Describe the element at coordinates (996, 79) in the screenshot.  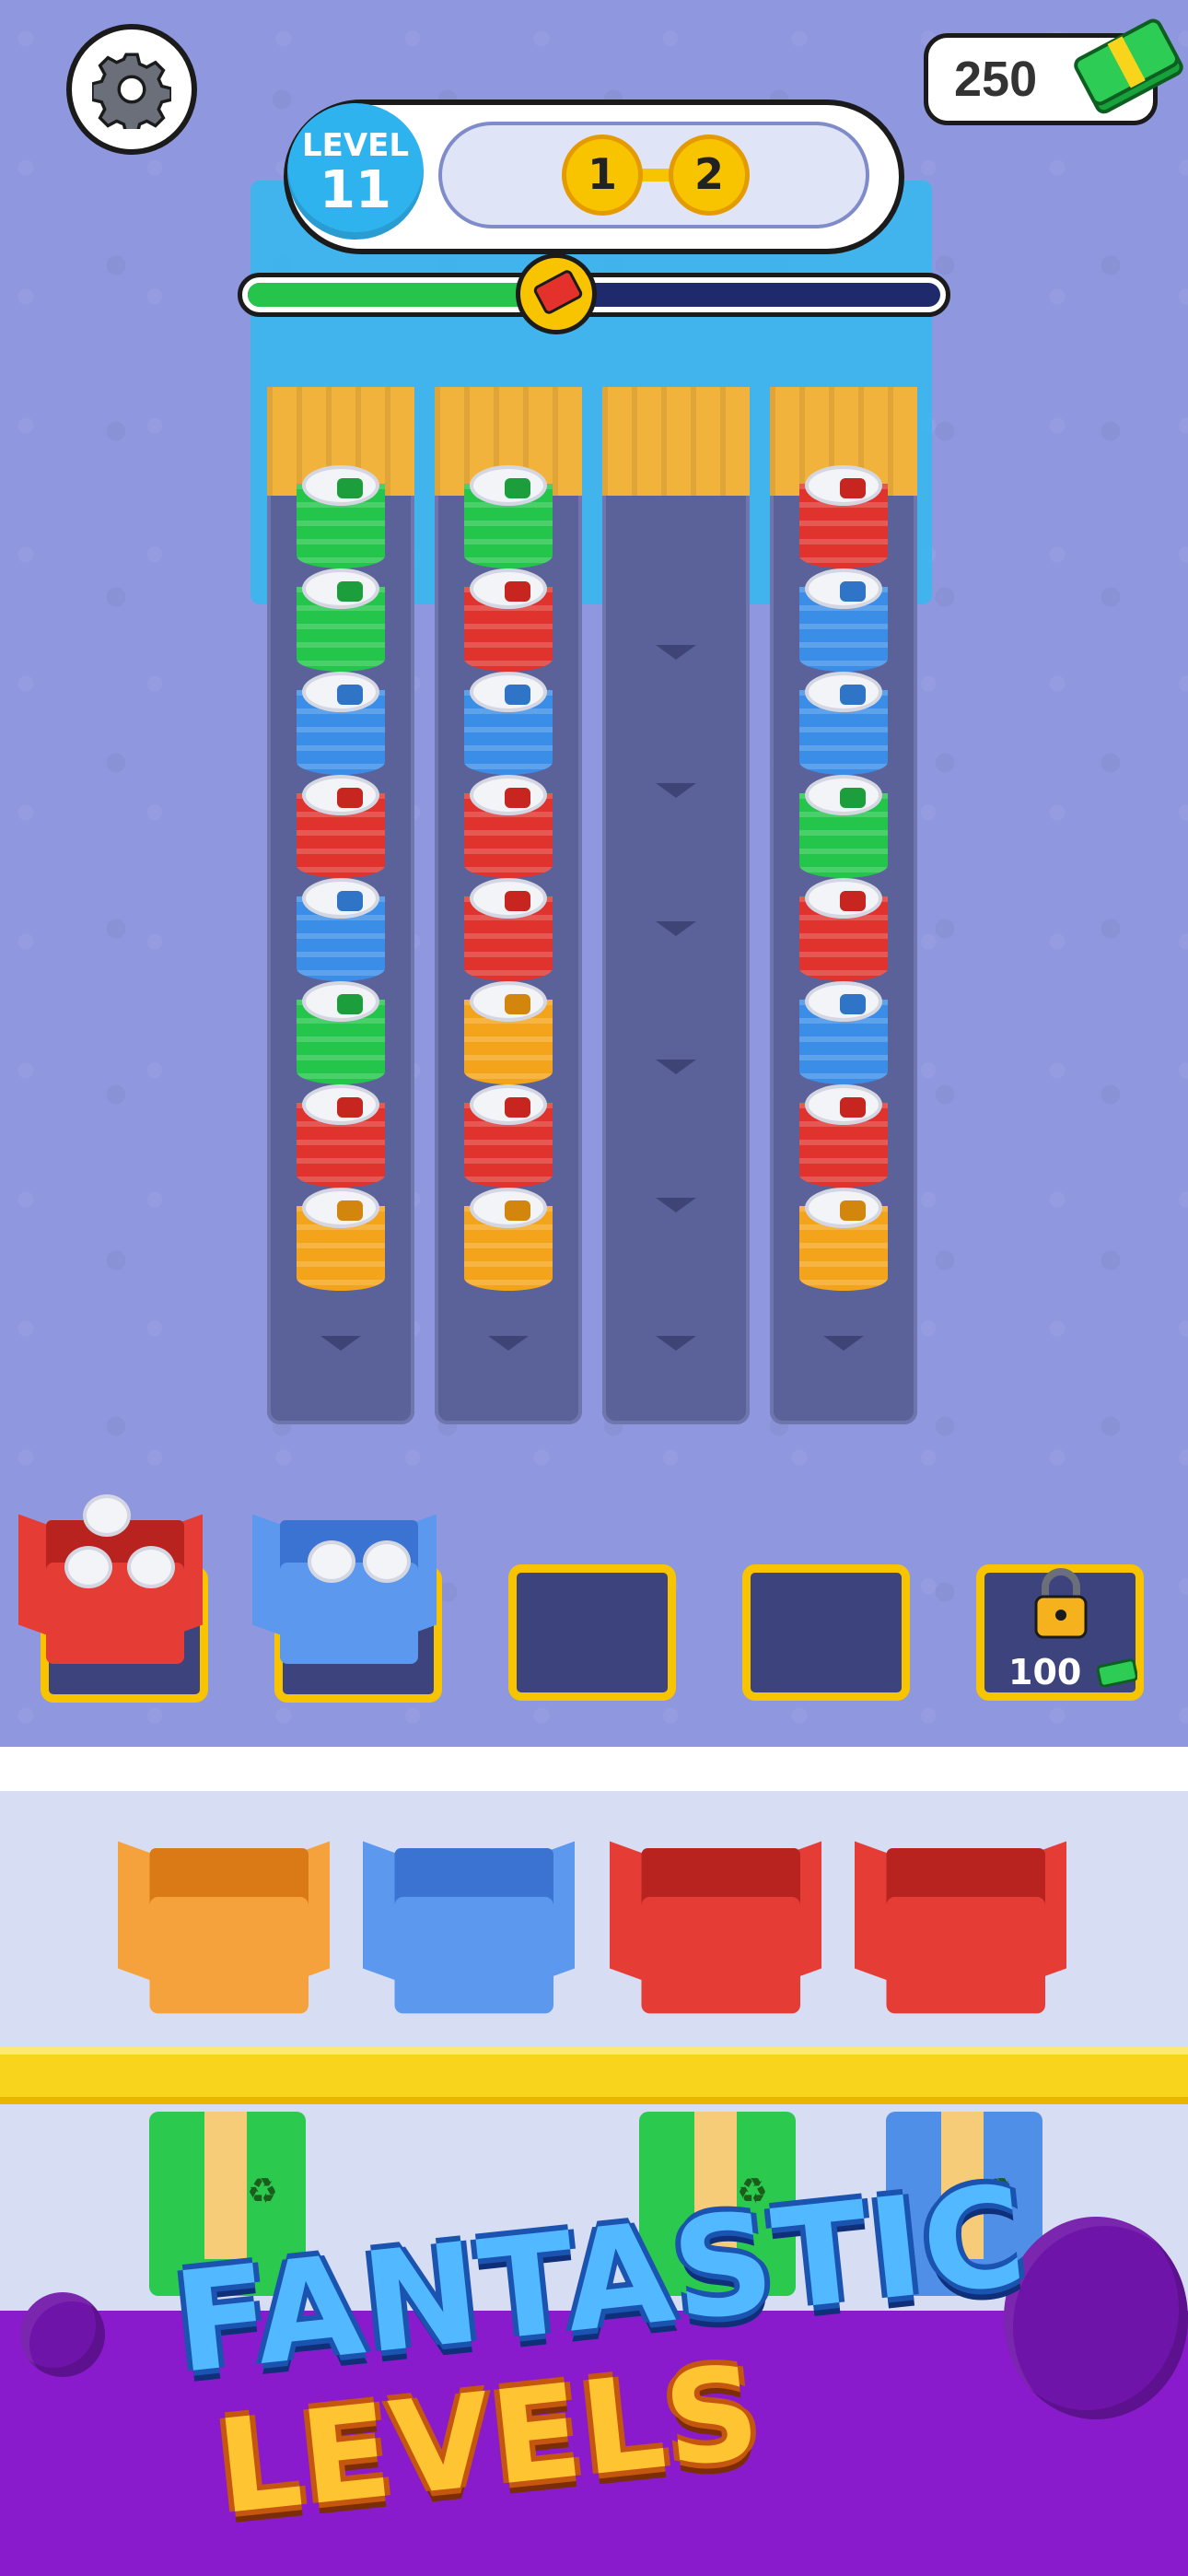
I see `cash-value: 250` at that location.